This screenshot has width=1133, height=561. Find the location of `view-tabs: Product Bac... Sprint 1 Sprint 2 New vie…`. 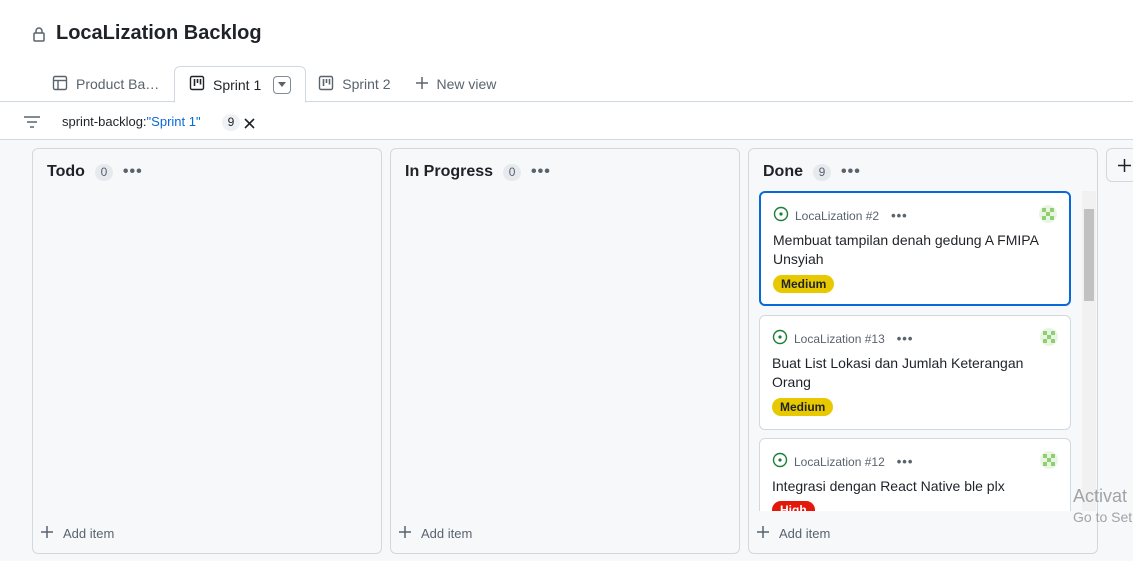

view-tabs: Product Bac... Sprint 1 Sprint 2 New vie… is located at coordinates (274, 84).